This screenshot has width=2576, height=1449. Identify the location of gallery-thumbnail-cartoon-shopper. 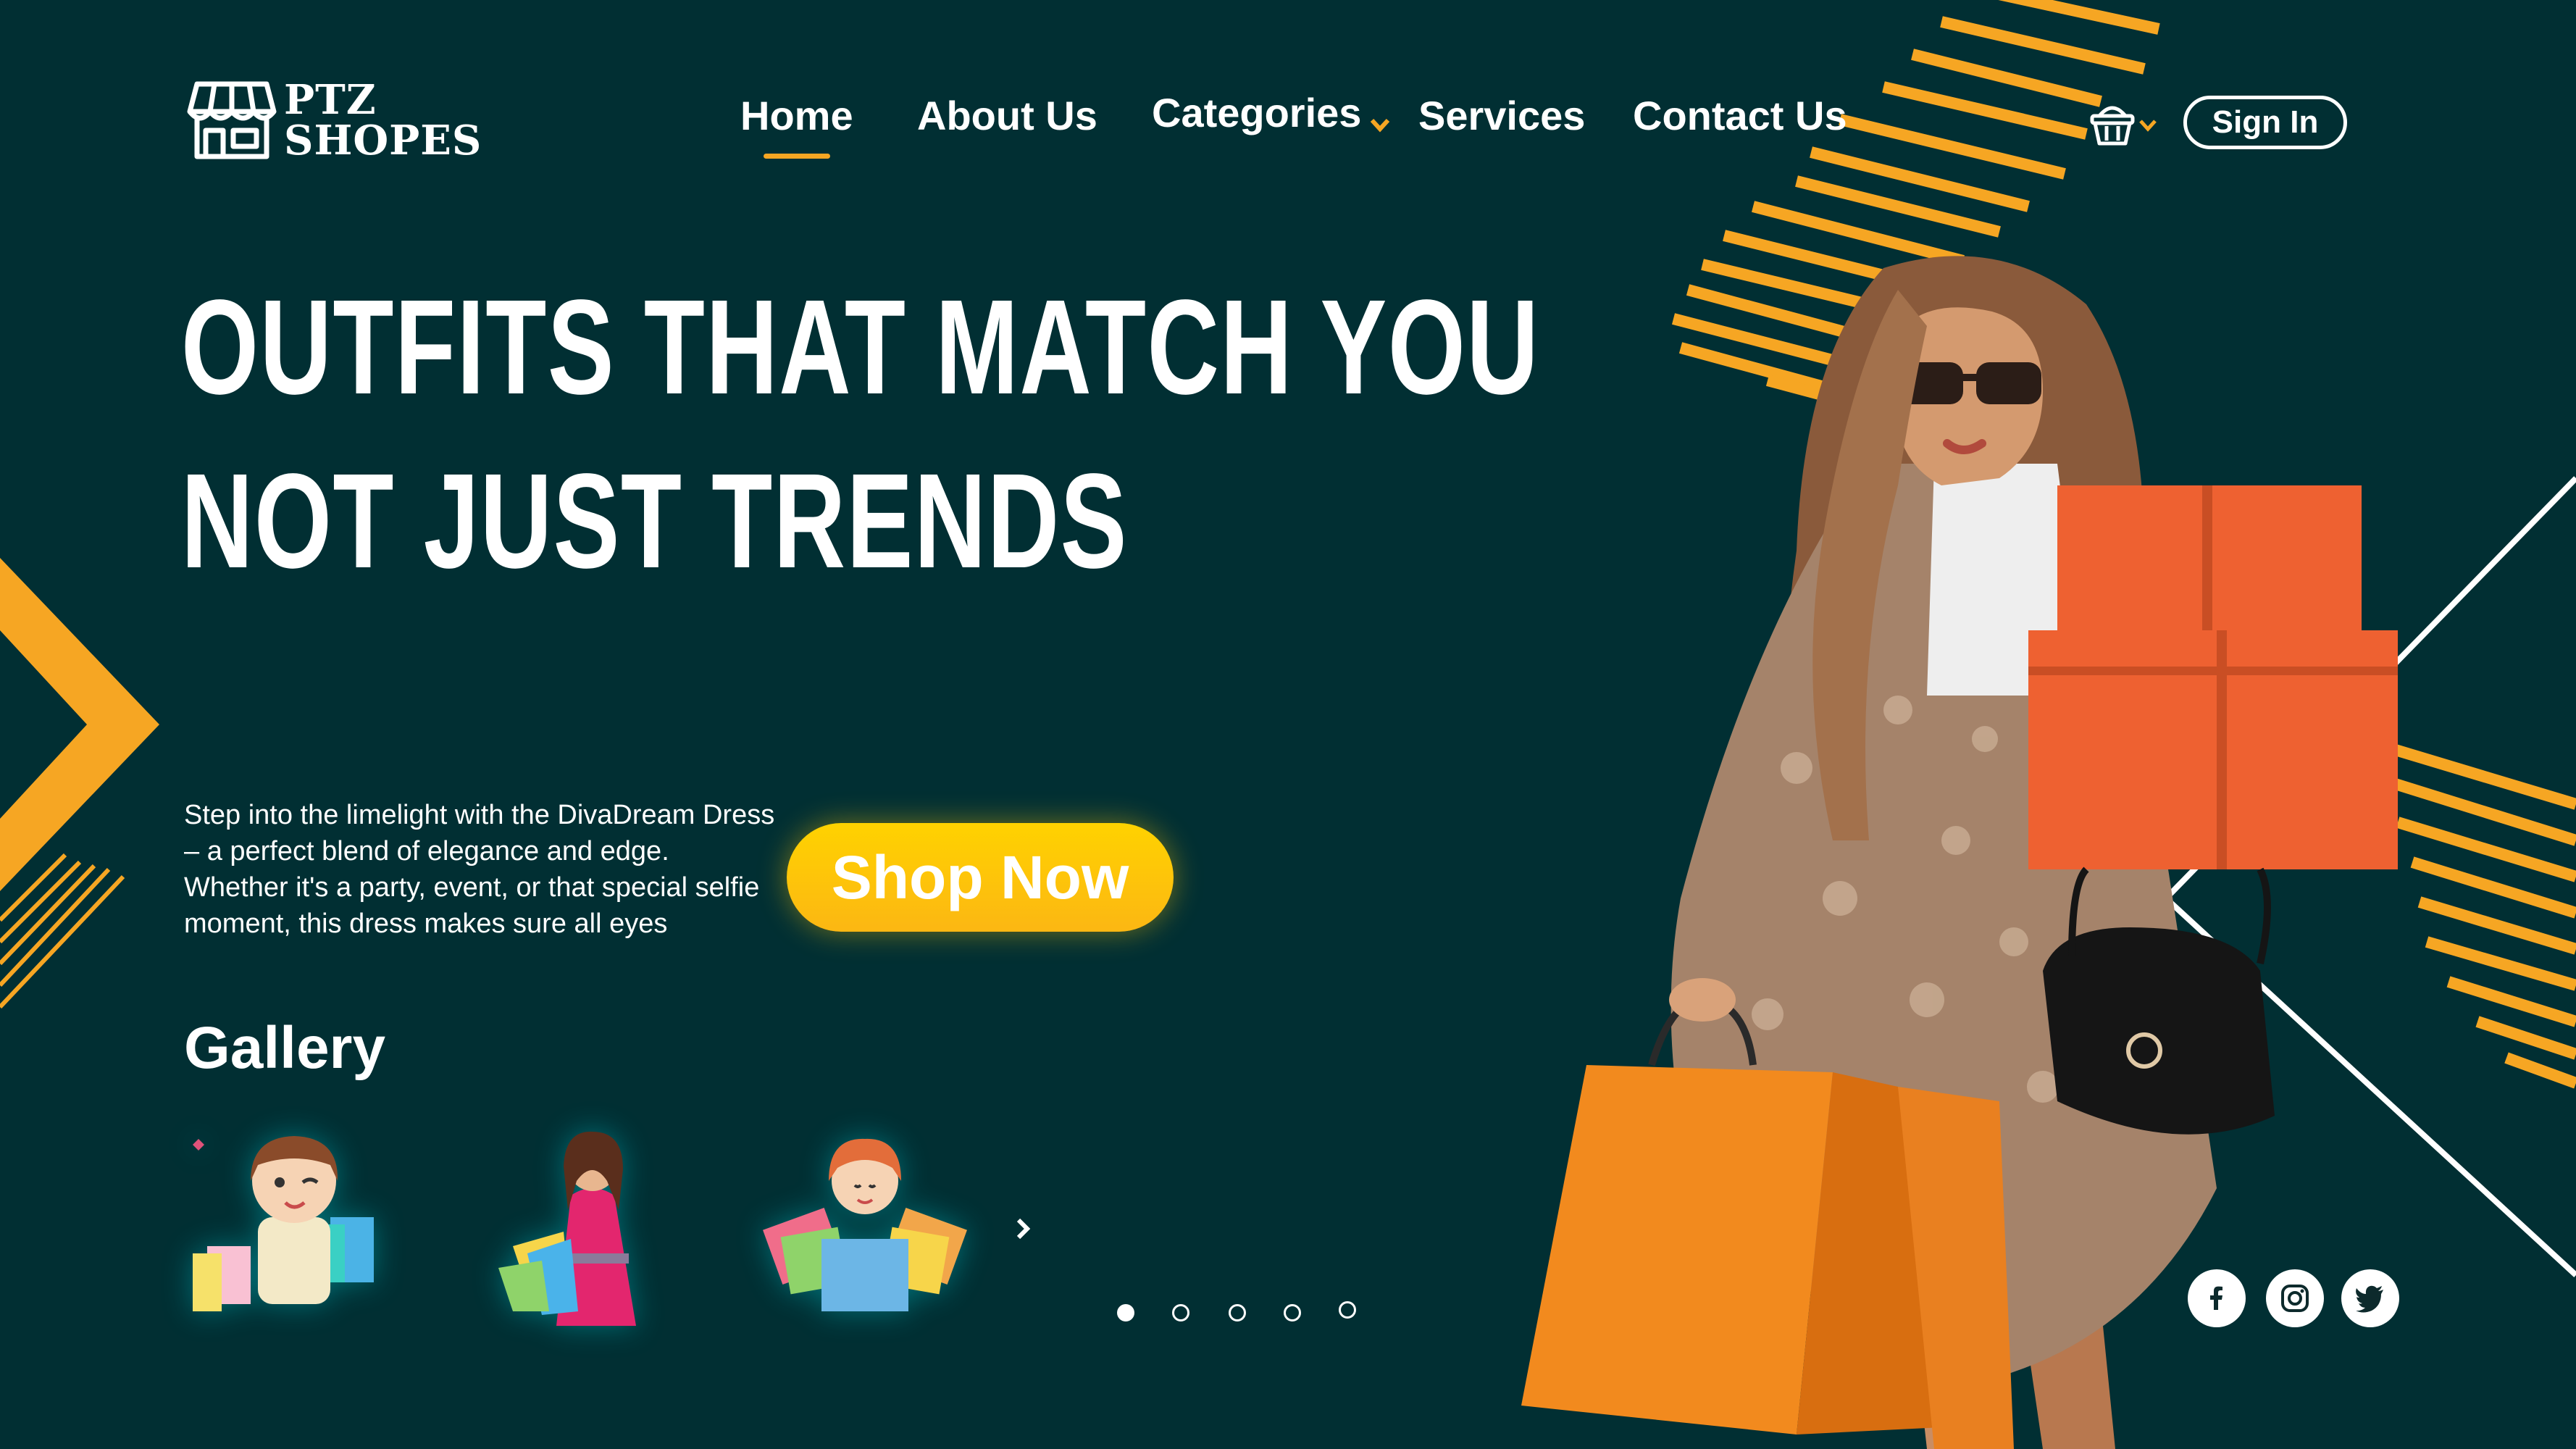
(287, 1228).